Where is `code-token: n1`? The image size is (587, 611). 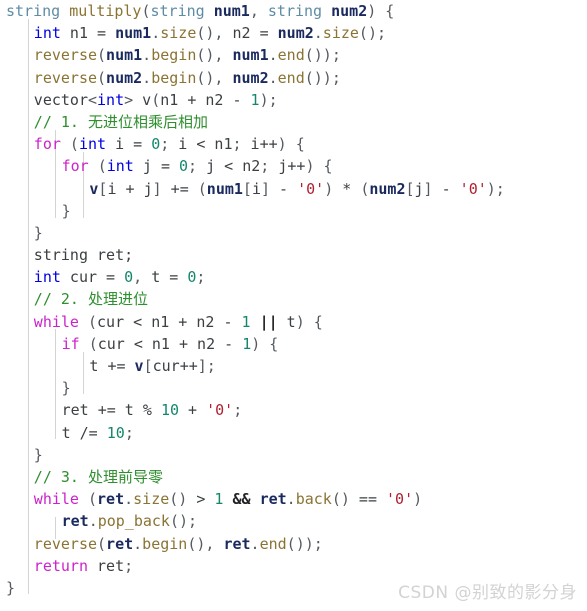 code-token: n1 is located at coordinates (174, 99).